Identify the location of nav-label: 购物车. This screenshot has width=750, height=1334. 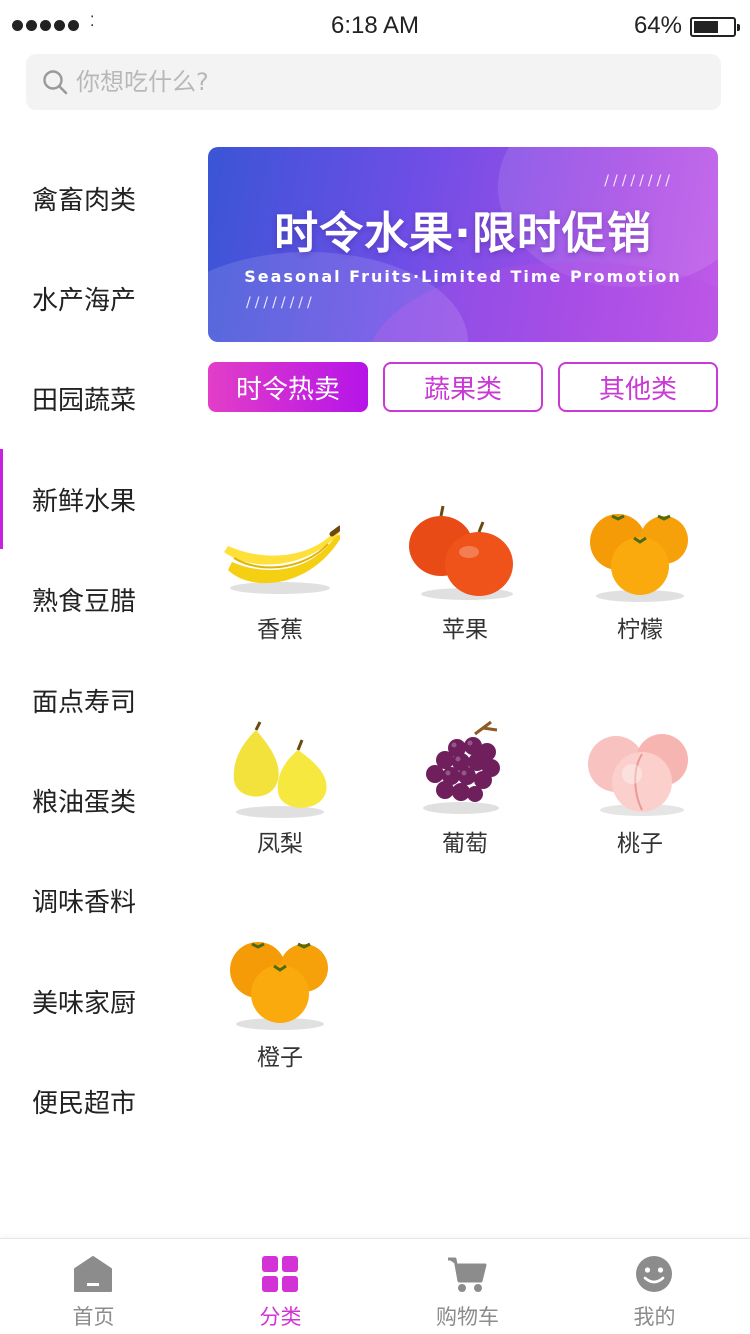
(467, 1317).